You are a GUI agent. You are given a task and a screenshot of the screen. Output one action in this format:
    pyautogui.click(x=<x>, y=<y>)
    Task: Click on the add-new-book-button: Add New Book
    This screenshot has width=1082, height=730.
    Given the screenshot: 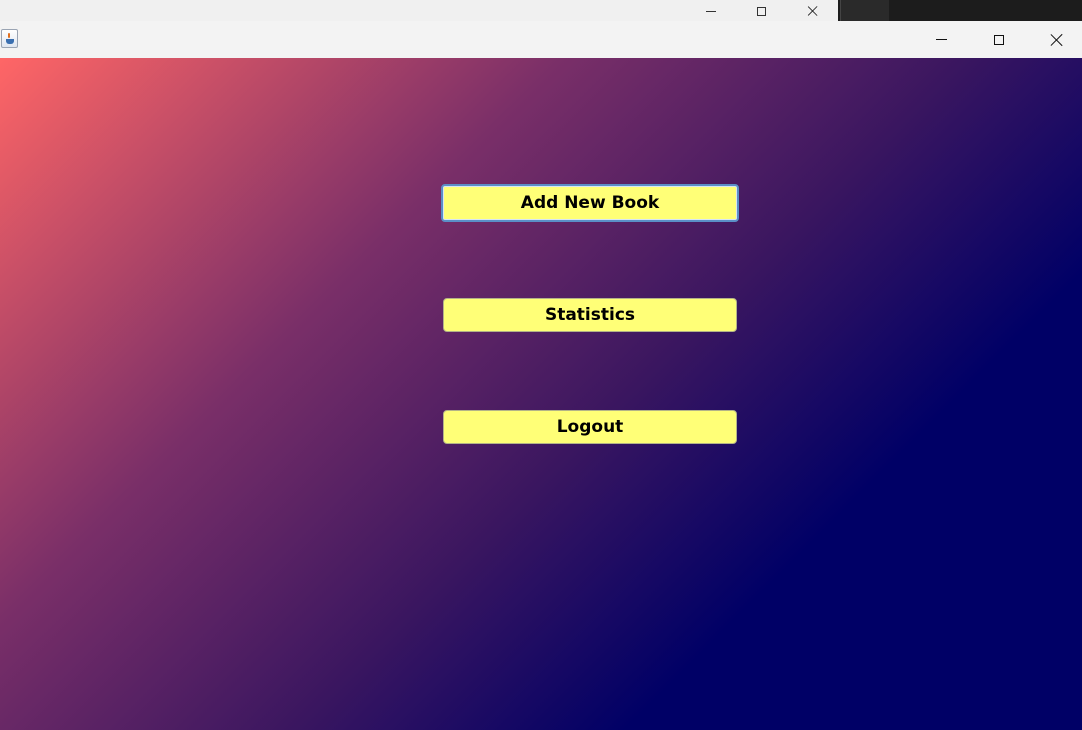 What is the action you would take?
    pyautogui.click(x=590, y=203)
    